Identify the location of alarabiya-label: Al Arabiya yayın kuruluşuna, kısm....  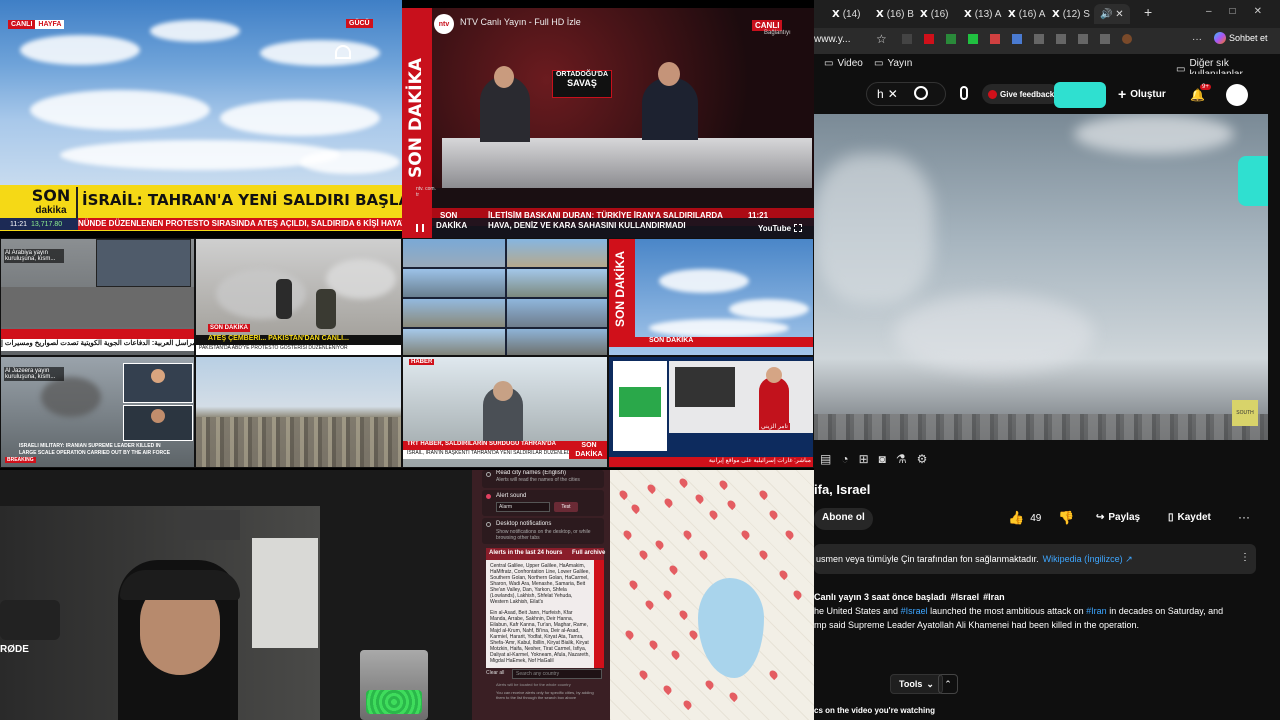
(34, 256).